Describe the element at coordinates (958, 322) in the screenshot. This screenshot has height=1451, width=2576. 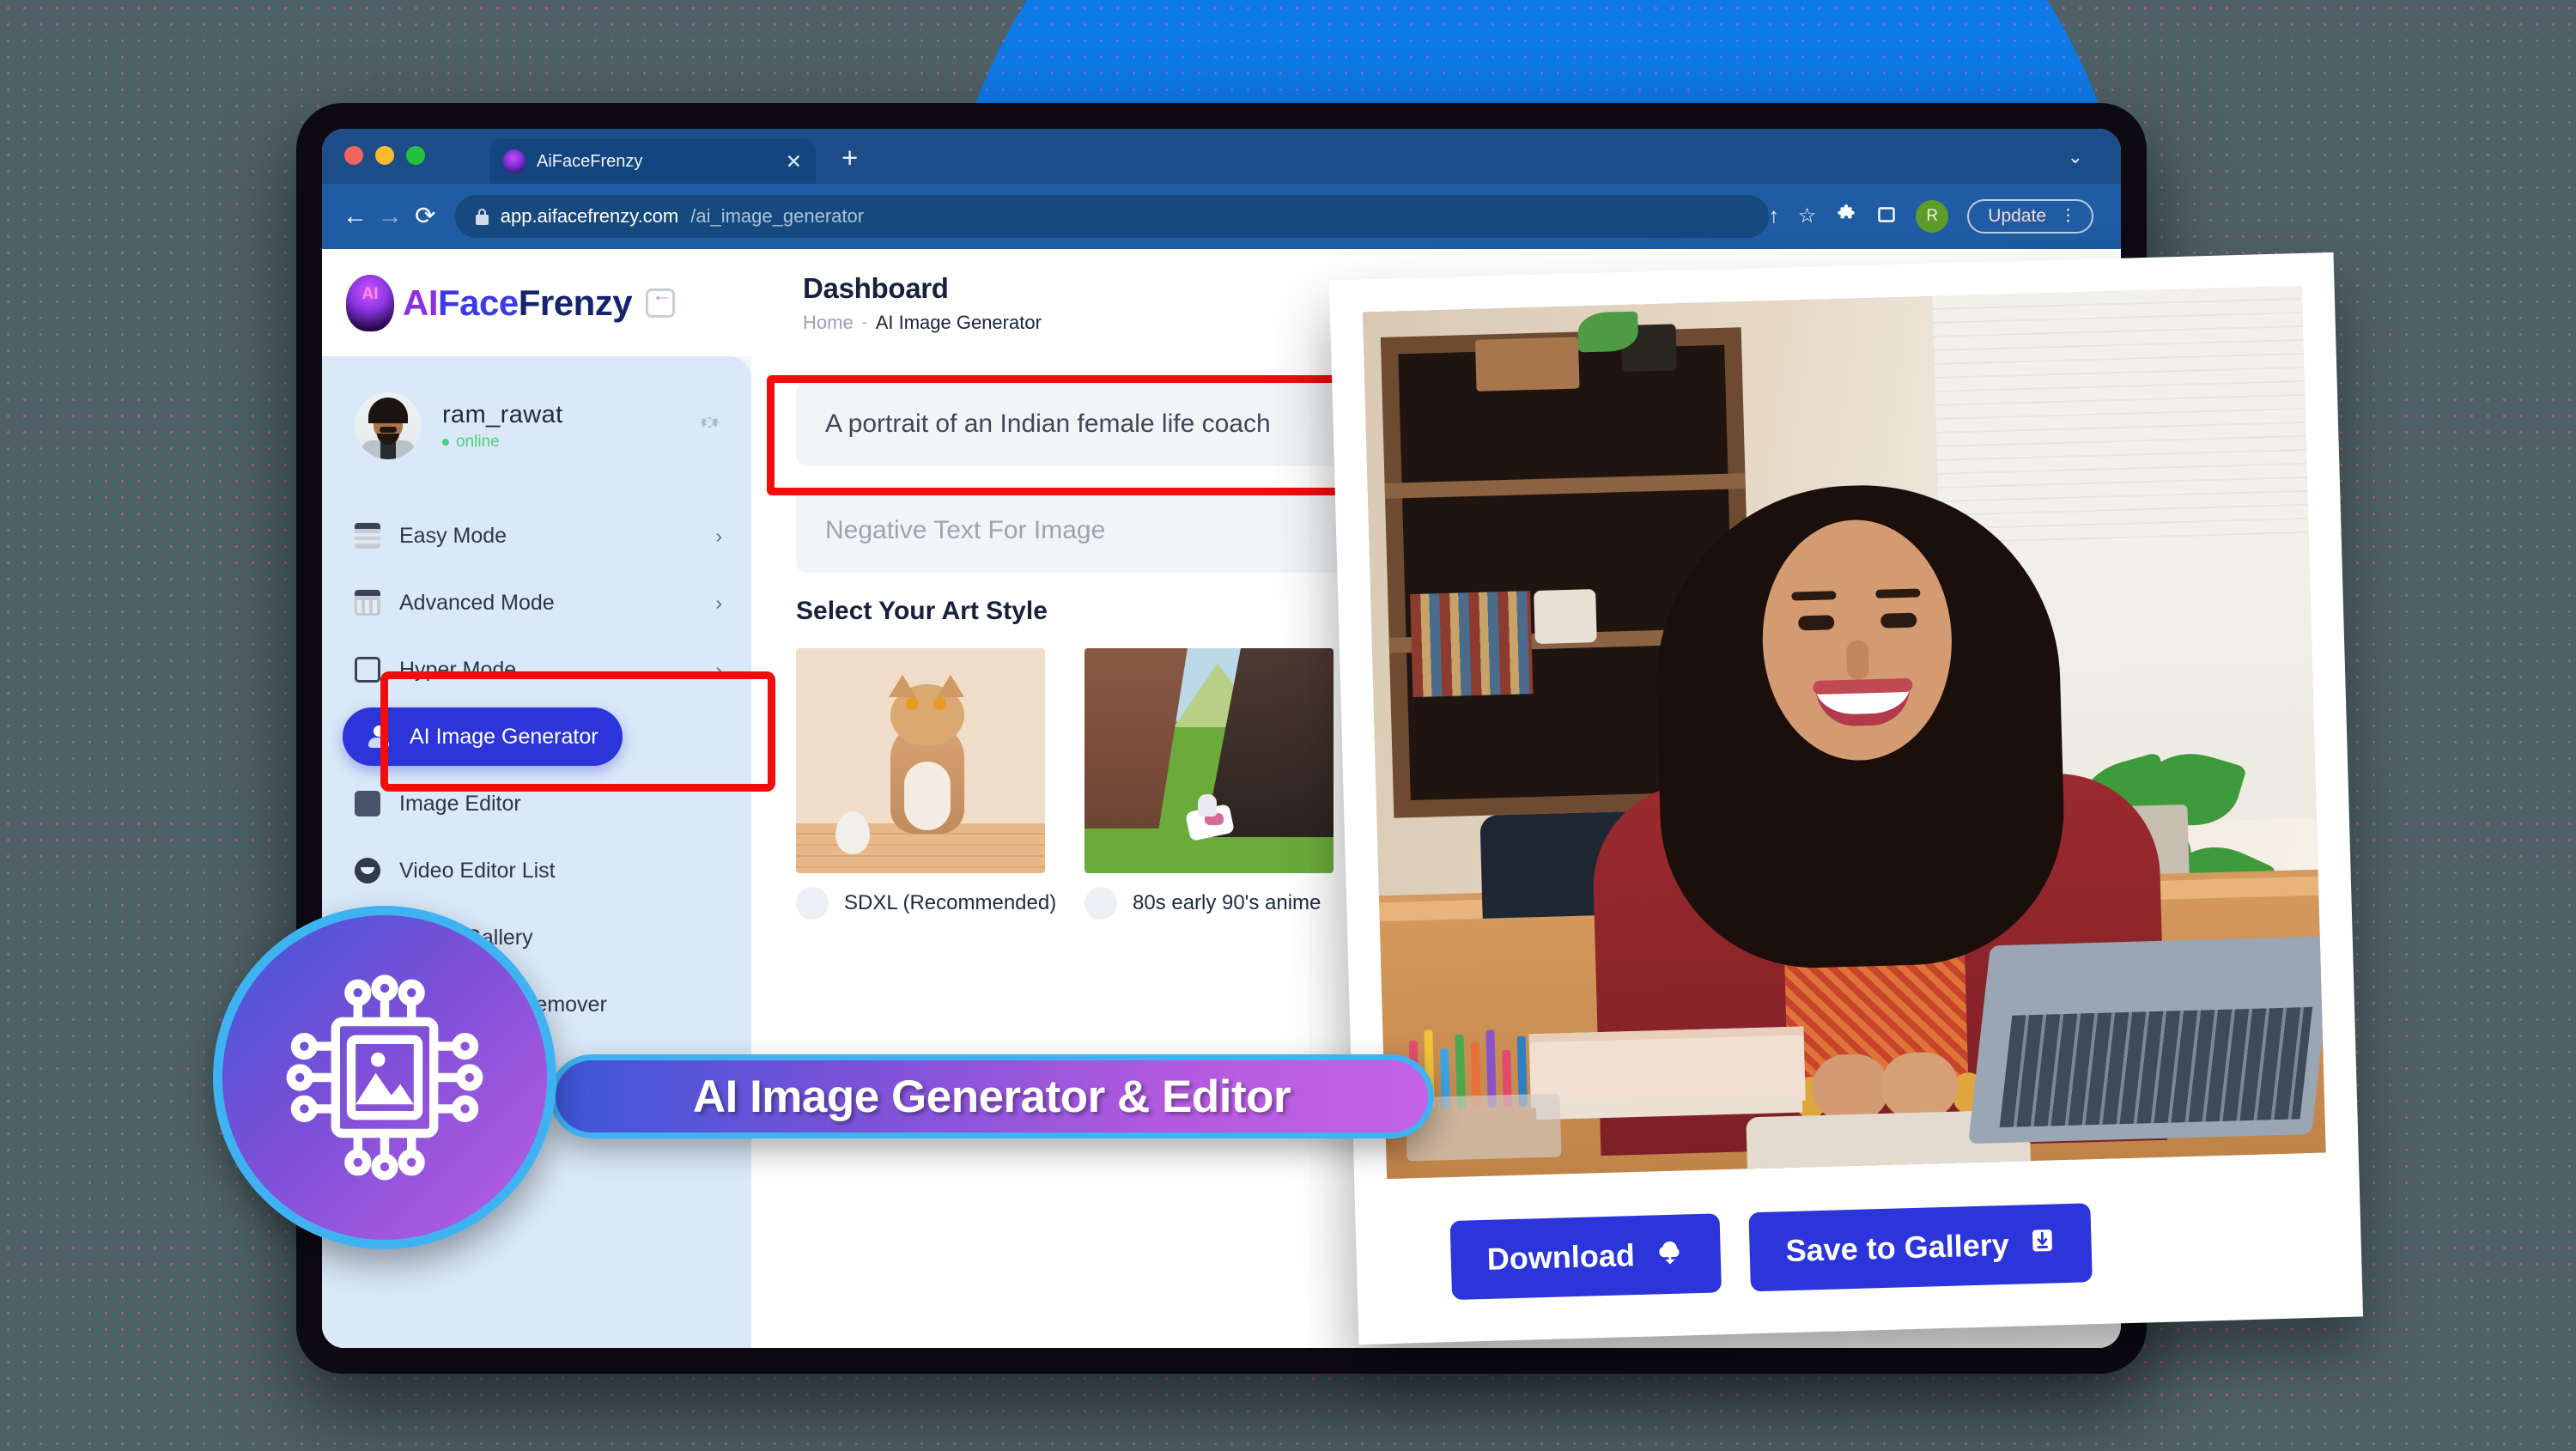
I see `breadcrumb-current: AI Image Generator` at that location.